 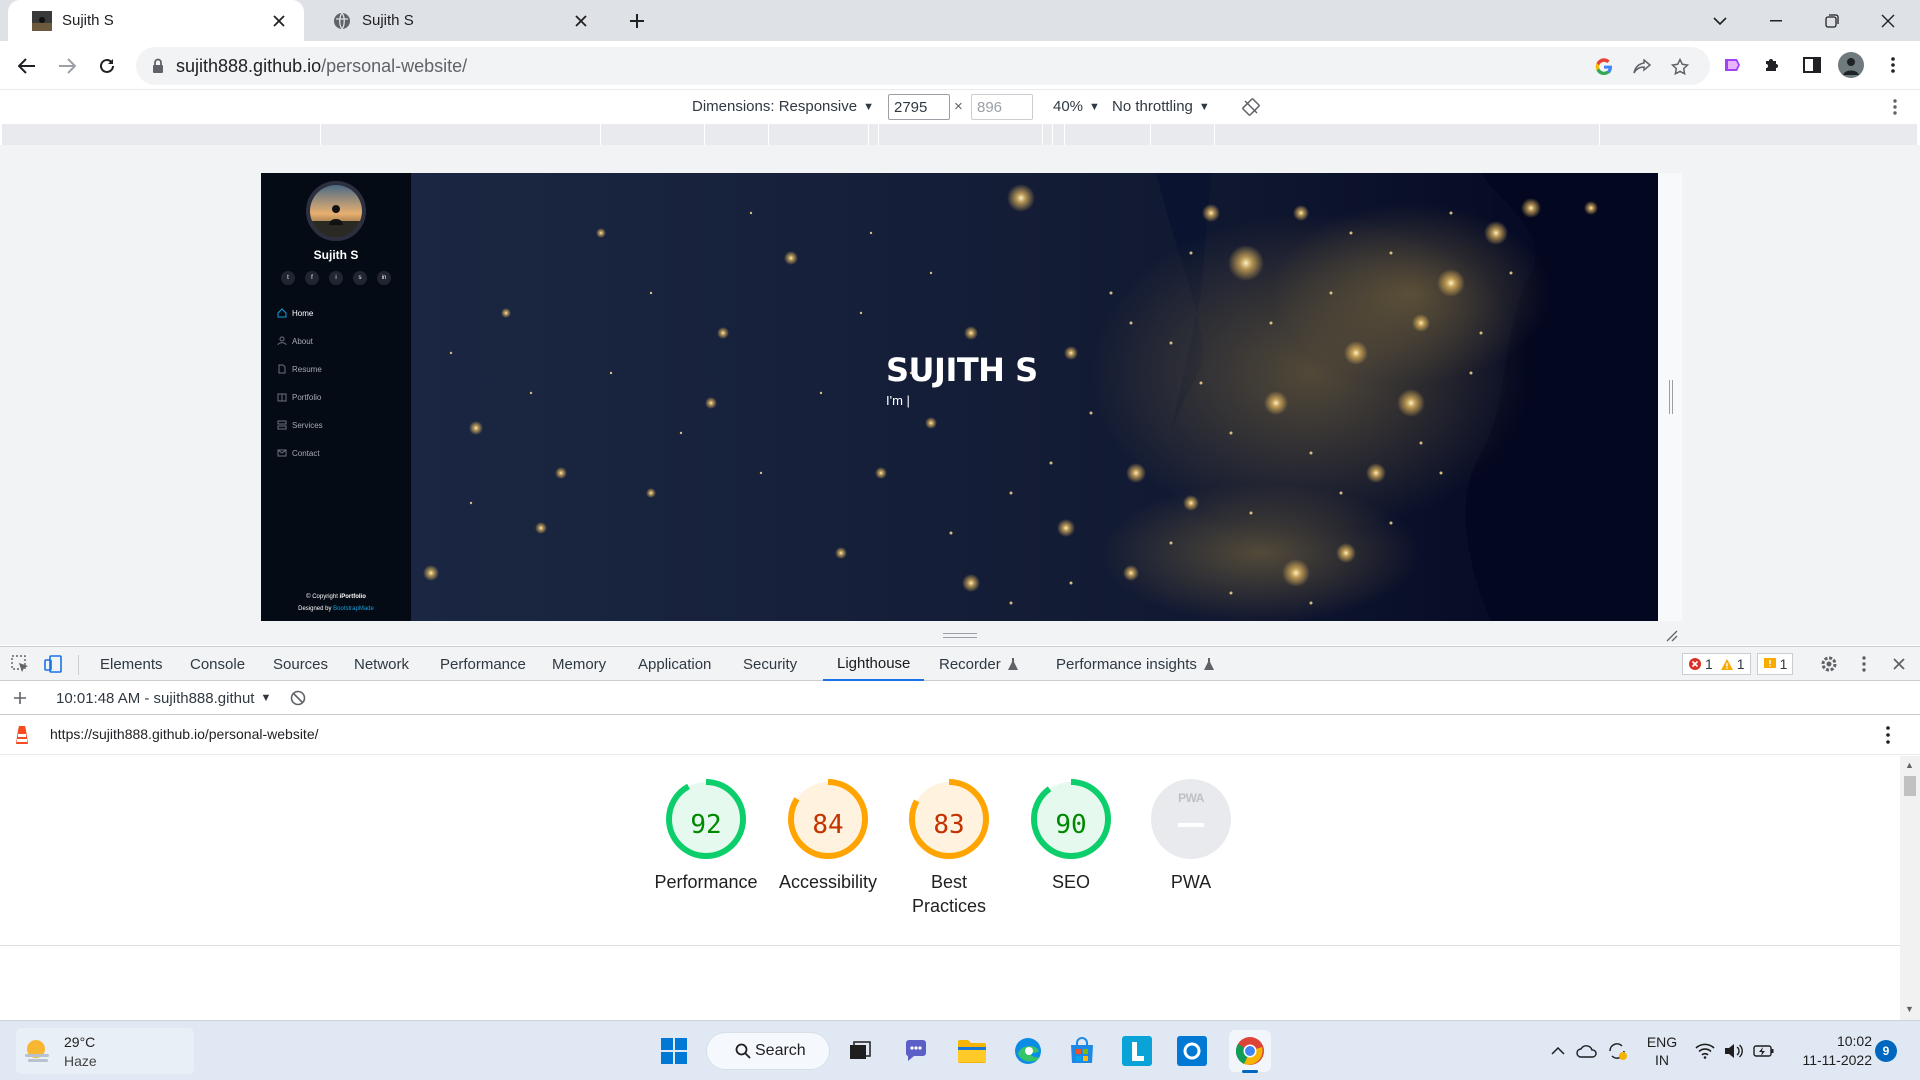 I want to click on back-button, so click(x=27, y=66).